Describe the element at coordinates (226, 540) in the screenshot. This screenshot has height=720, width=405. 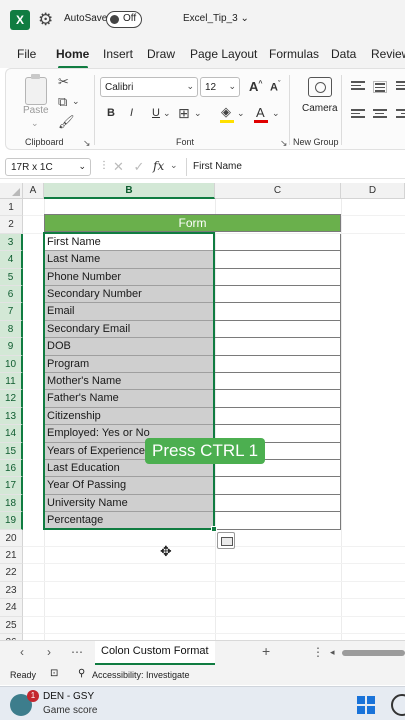
I see `quick-analysis-icon` at that location.